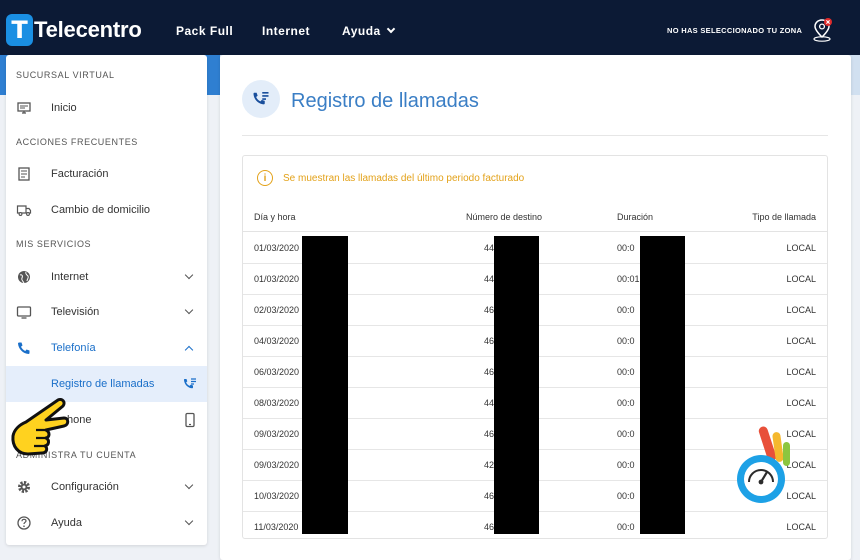 The width and height of the screenshot is (860, 560). Describe the element at coordinates (19, 30) in the screenshot. I see `telecentro-logo-icon: T` at that location.